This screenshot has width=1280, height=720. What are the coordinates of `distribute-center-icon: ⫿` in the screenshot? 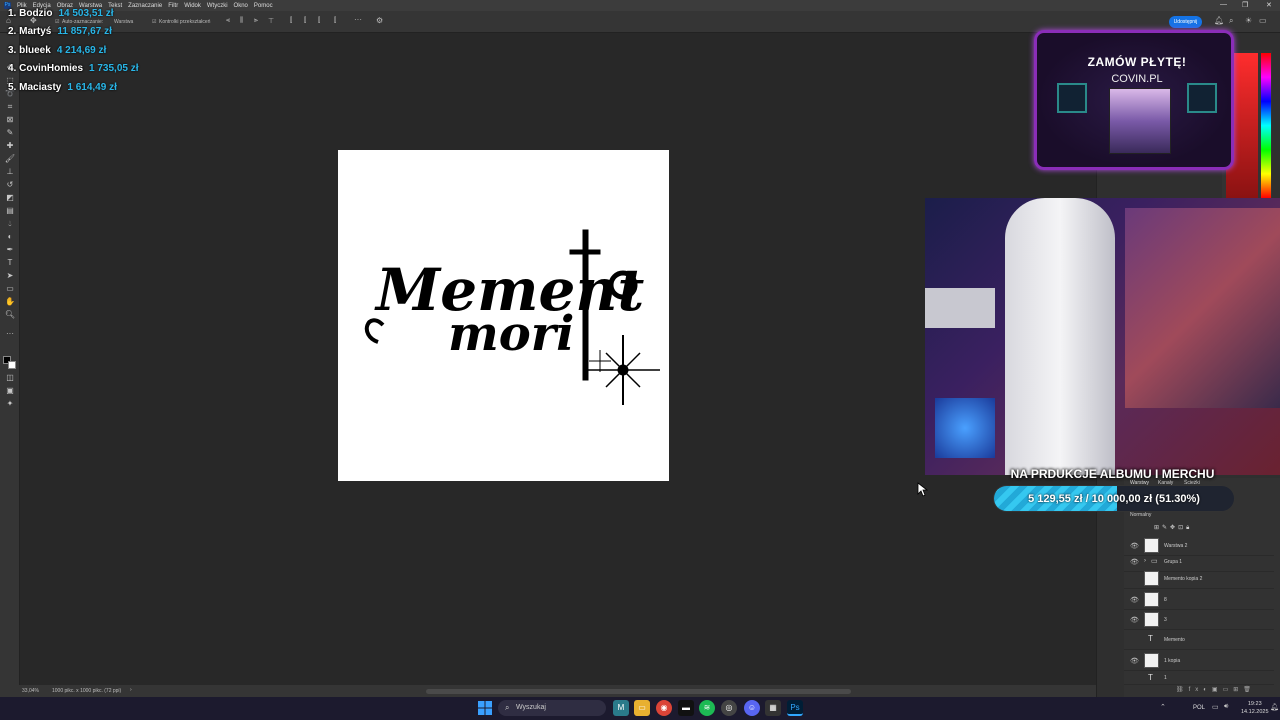 It's located at (305, 21).